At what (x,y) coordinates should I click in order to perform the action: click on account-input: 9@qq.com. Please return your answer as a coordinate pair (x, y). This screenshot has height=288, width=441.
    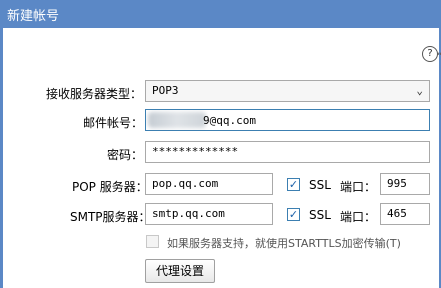
    Looking at the image, I should click on (287, 120).